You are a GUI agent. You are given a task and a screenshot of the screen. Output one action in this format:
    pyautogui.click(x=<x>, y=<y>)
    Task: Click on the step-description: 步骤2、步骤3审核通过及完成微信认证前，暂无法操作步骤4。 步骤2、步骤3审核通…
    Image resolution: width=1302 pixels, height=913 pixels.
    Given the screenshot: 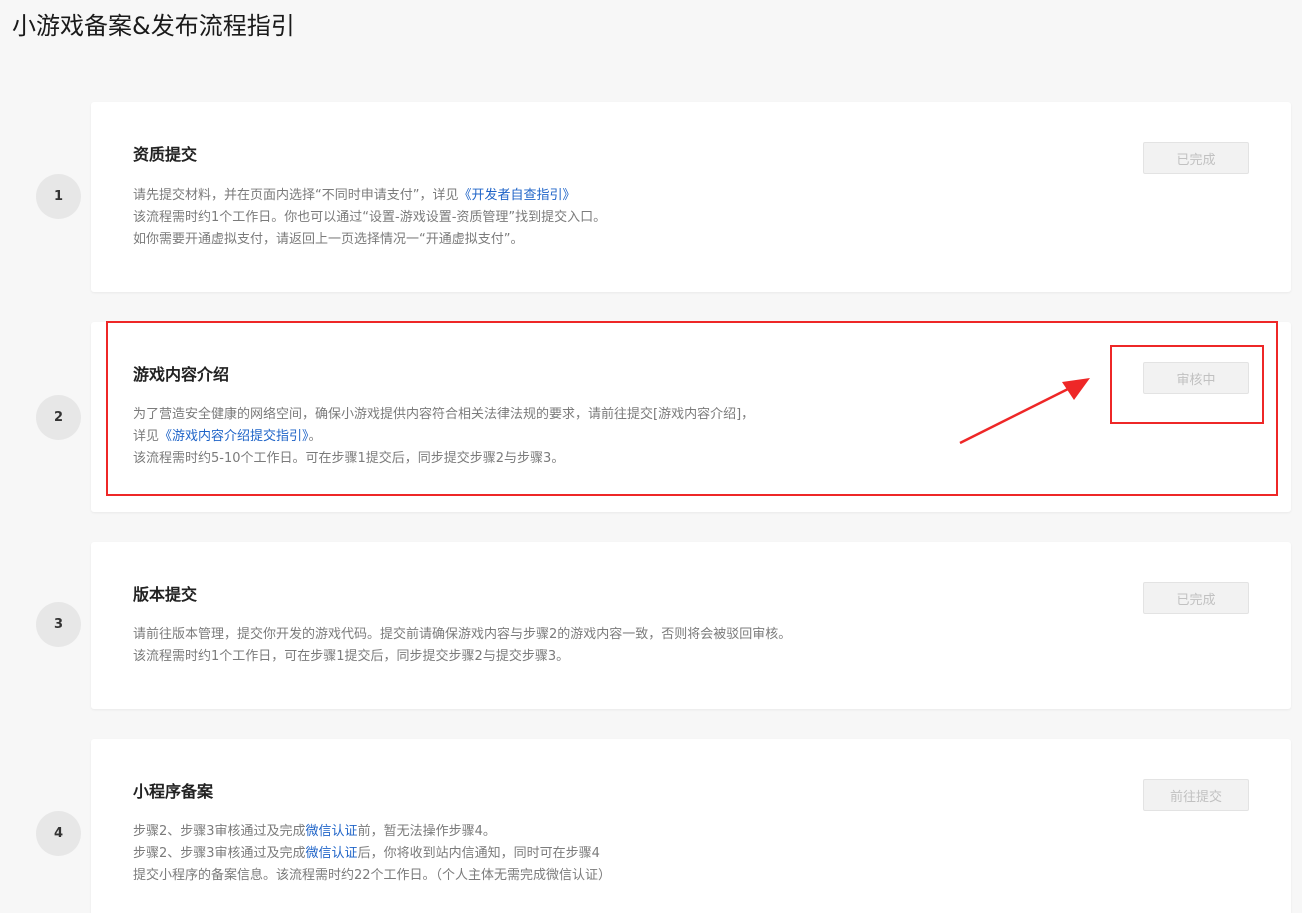 What is the action you would take?
    pyautogui.click(x=372, y=854)
    